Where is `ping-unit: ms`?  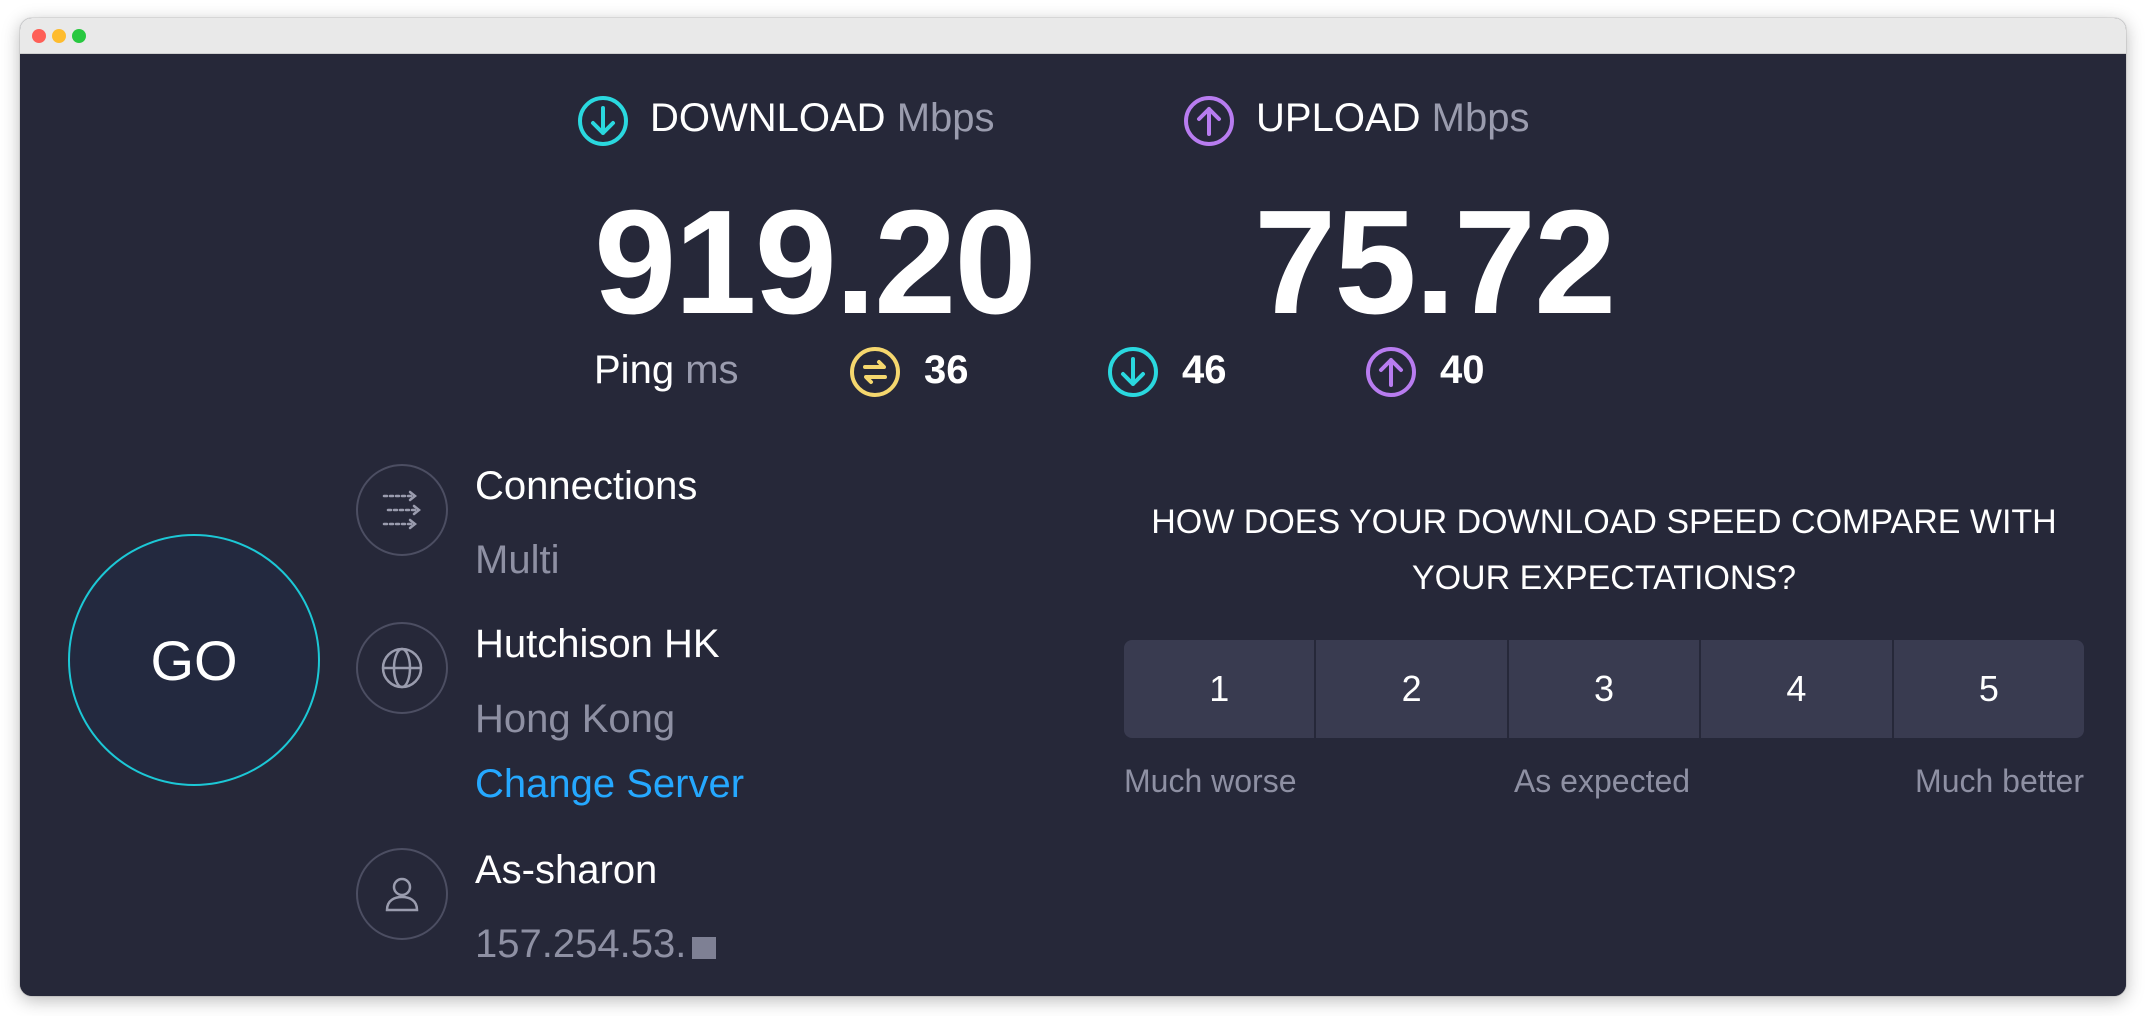 ping-unit: ms is located at coordinates (712, 370).